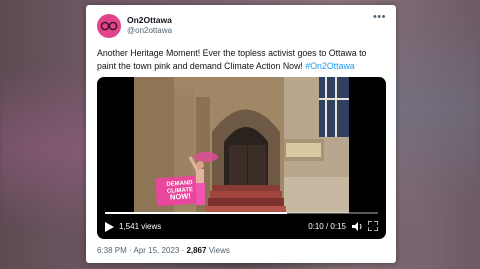 Image resolution: width=480 pixels, height=269 pixels. I want to click on more-horizontal-icon: •••, so click(379, 17).